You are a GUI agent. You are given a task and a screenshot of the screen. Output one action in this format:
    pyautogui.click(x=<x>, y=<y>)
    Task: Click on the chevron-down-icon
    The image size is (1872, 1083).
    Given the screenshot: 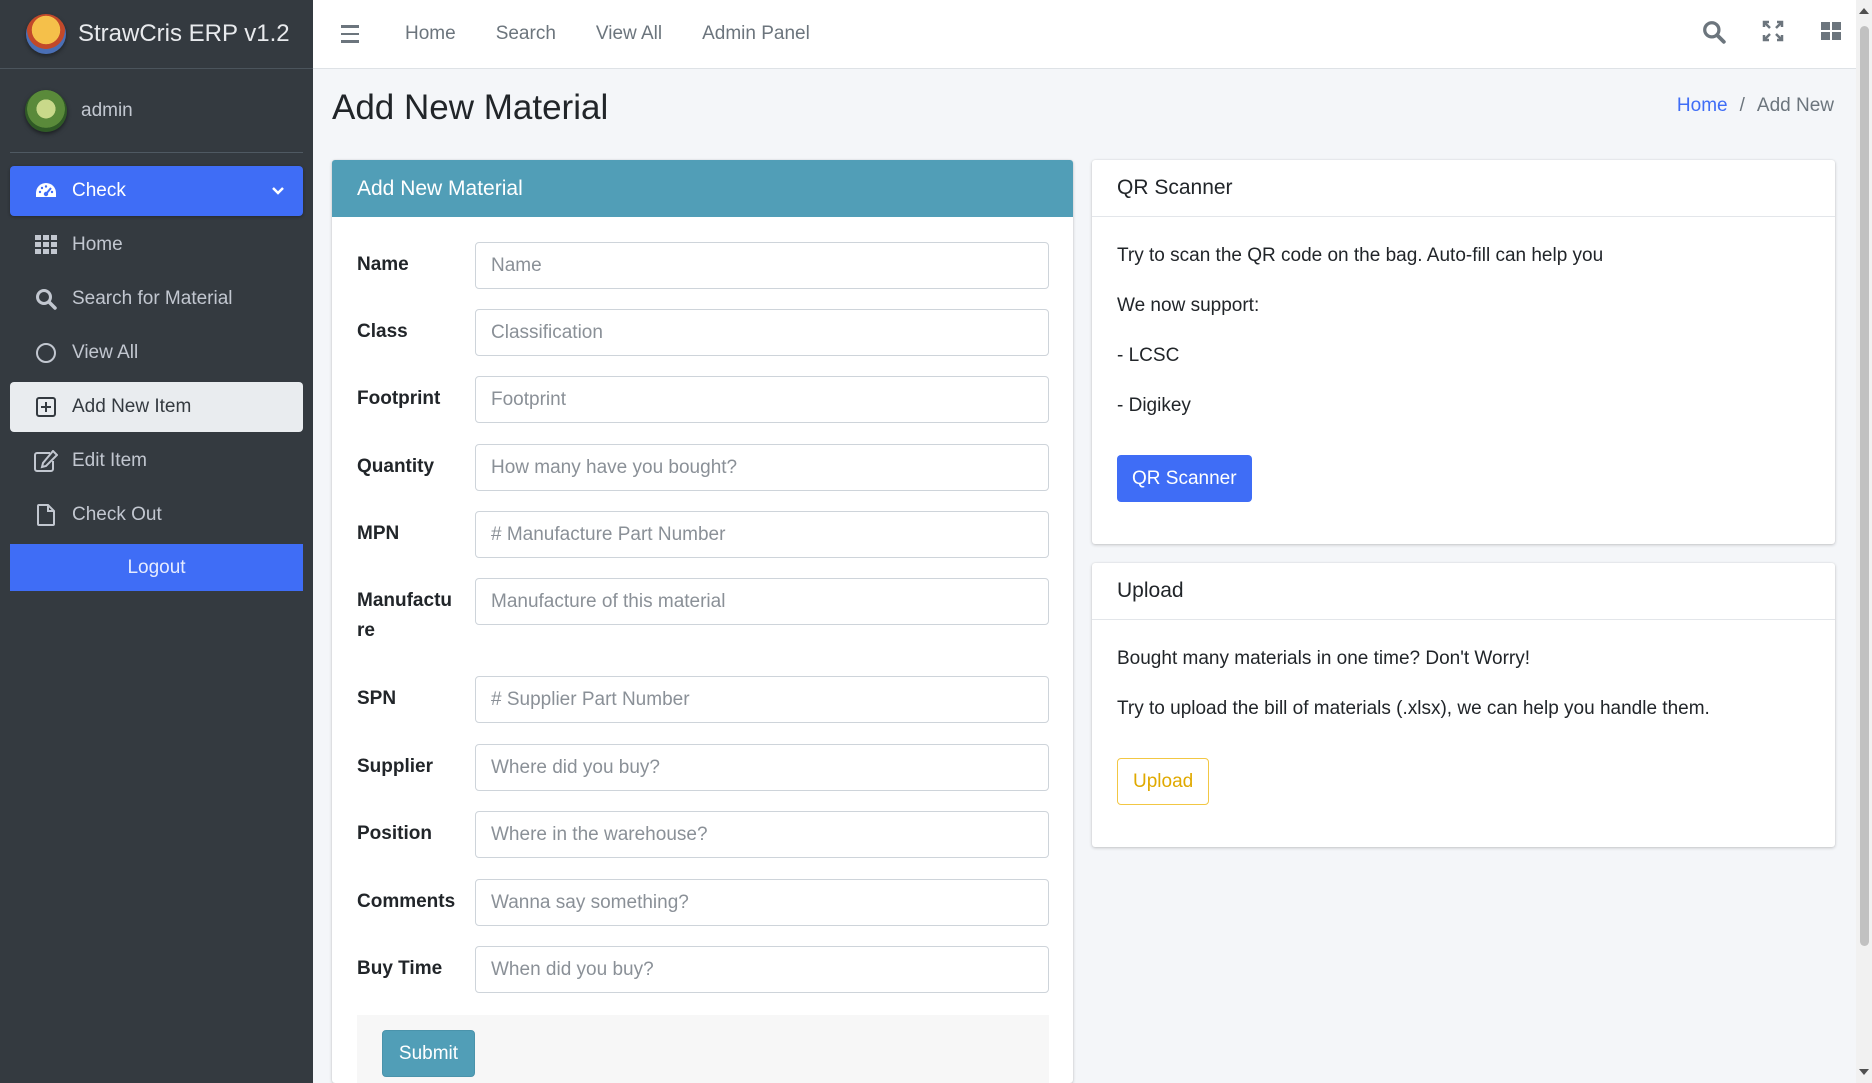 What is the action you would take?
    pyautogui.click(x=278, y=193)
    